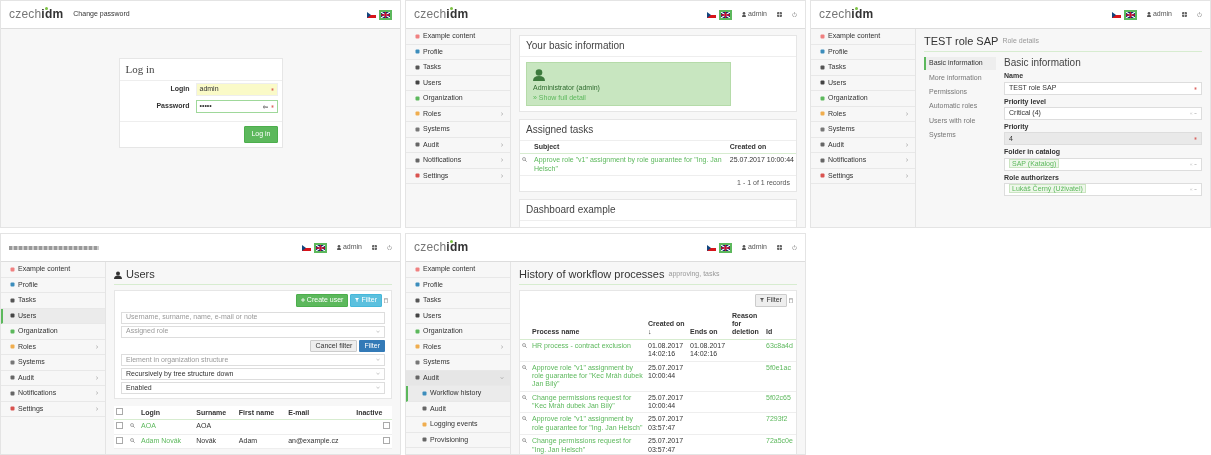  I want to click on card-title: Your basic information, so click(658, 46).